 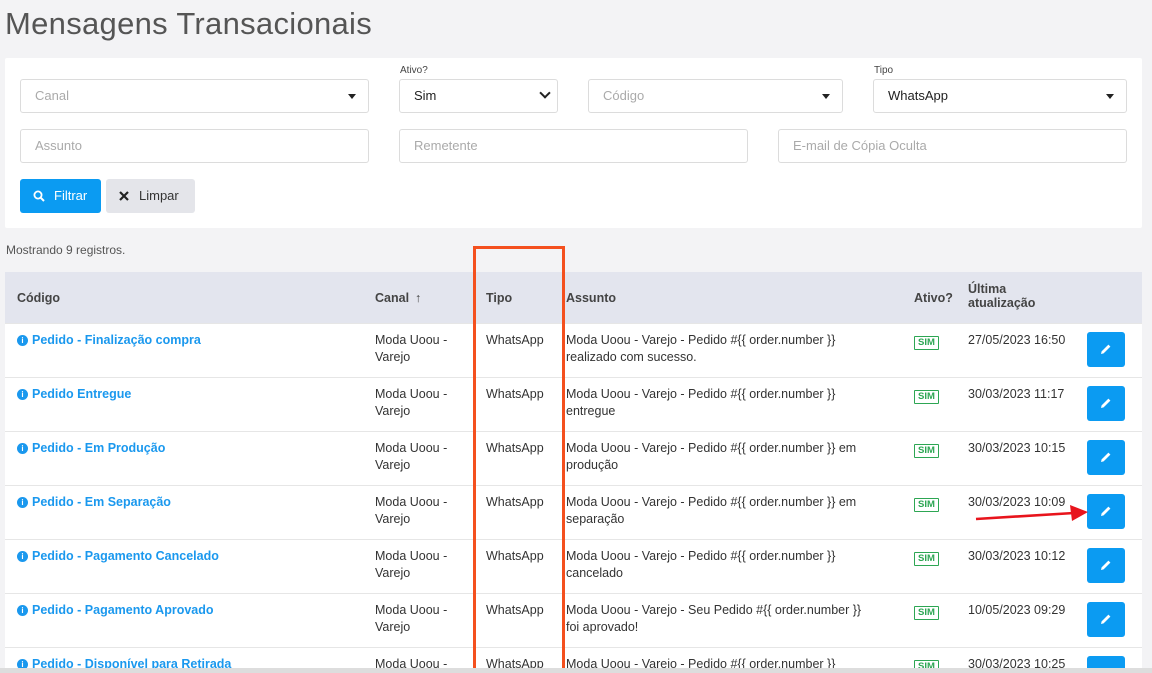 What do you see at coordinates (631, 357) in the screenshot?
I see `assunto-line2: realizado com sucesso.` at bounding box center [631, 357].